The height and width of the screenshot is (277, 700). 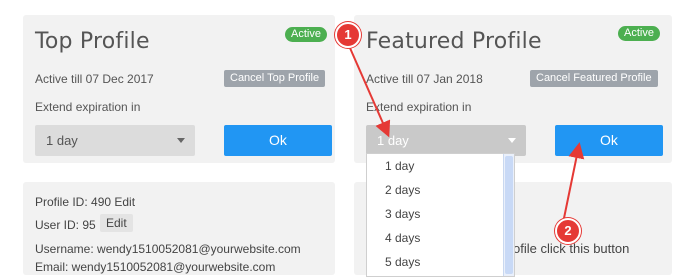 I want to click on annotation-marker-2: 2, so click(x=568, y=231).